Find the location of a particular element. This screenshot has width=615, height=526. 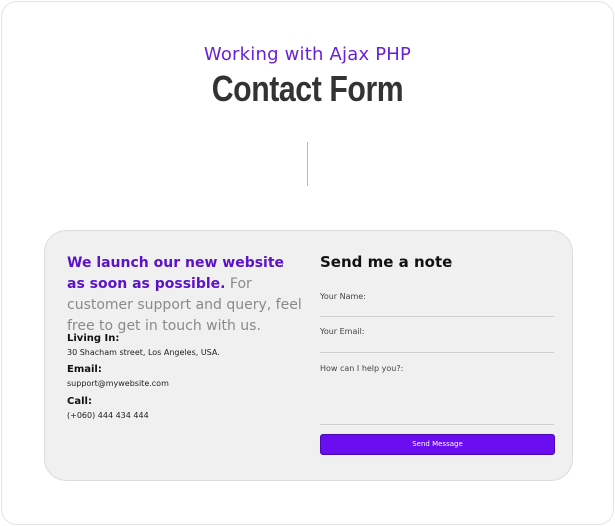

name-field is located at coordinates (437, 316).